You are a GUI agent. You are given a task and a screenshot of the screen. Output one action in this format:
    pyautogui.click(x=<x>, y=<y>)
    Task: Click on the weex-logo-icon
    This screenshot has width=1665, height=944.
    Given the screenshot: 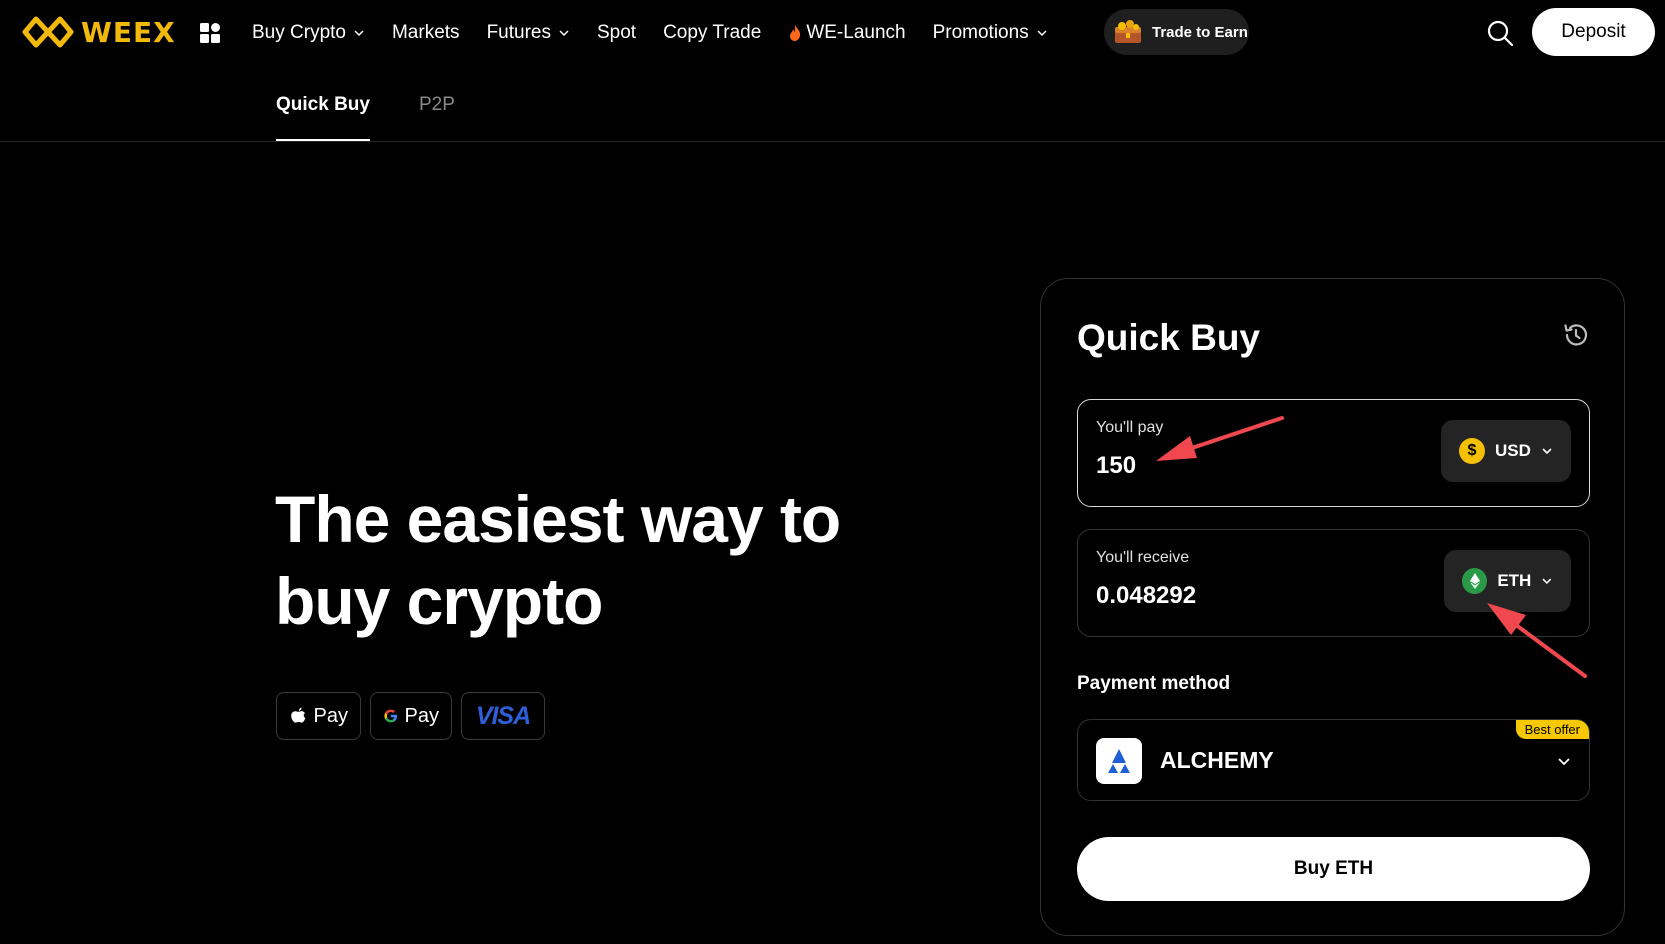 What is the action you would take?
    pyautogui.click(x=48, y=32)
    